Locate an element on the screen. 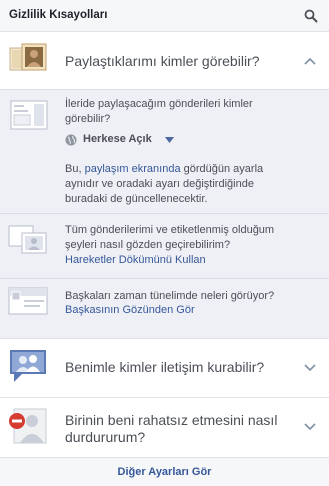 The height and width of the screenshot is (486, 329). section-who-can-contact: Benimle kimler iletişim kurabilir? is located at coordinates (164, 367).